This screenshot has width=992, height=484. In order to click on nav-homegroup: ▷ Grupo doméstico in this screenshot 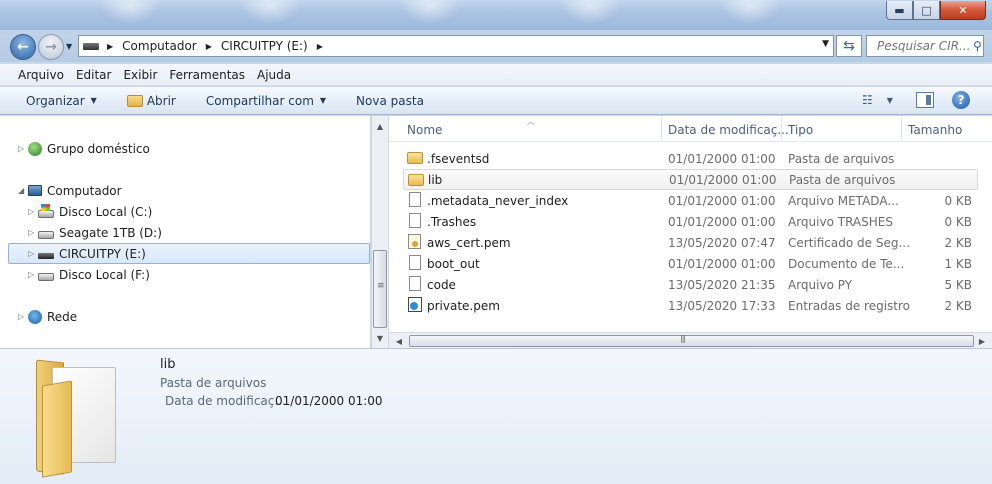, I will do `click(84, 148)`.